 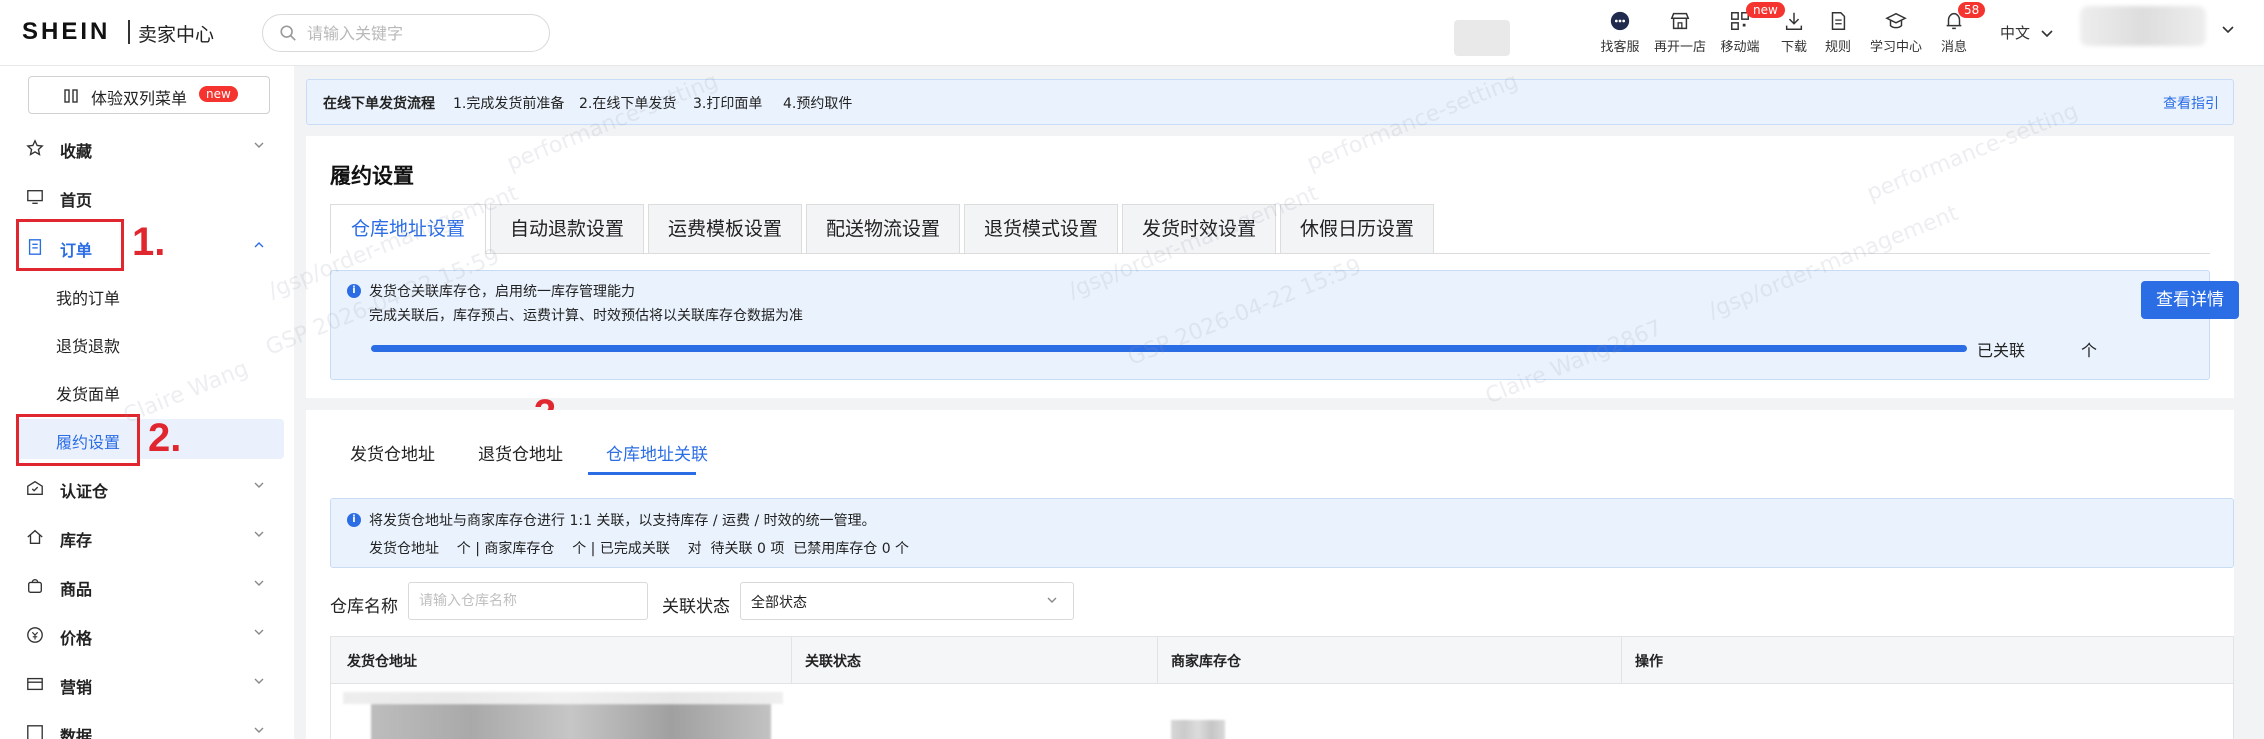 What do you see at coordinates (66, 32) in the screenshot?
I see `shein-logo: SHEIN` at bounding box center [66, 32].